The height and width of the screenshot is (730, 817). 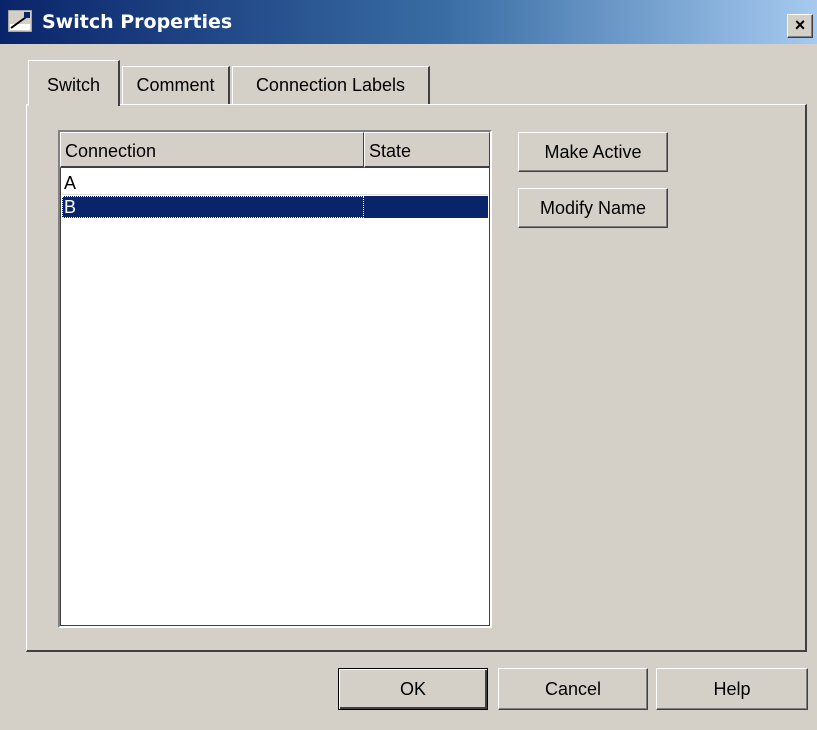 I want to click on switch-properties-icon, so click(x=20, y=21).